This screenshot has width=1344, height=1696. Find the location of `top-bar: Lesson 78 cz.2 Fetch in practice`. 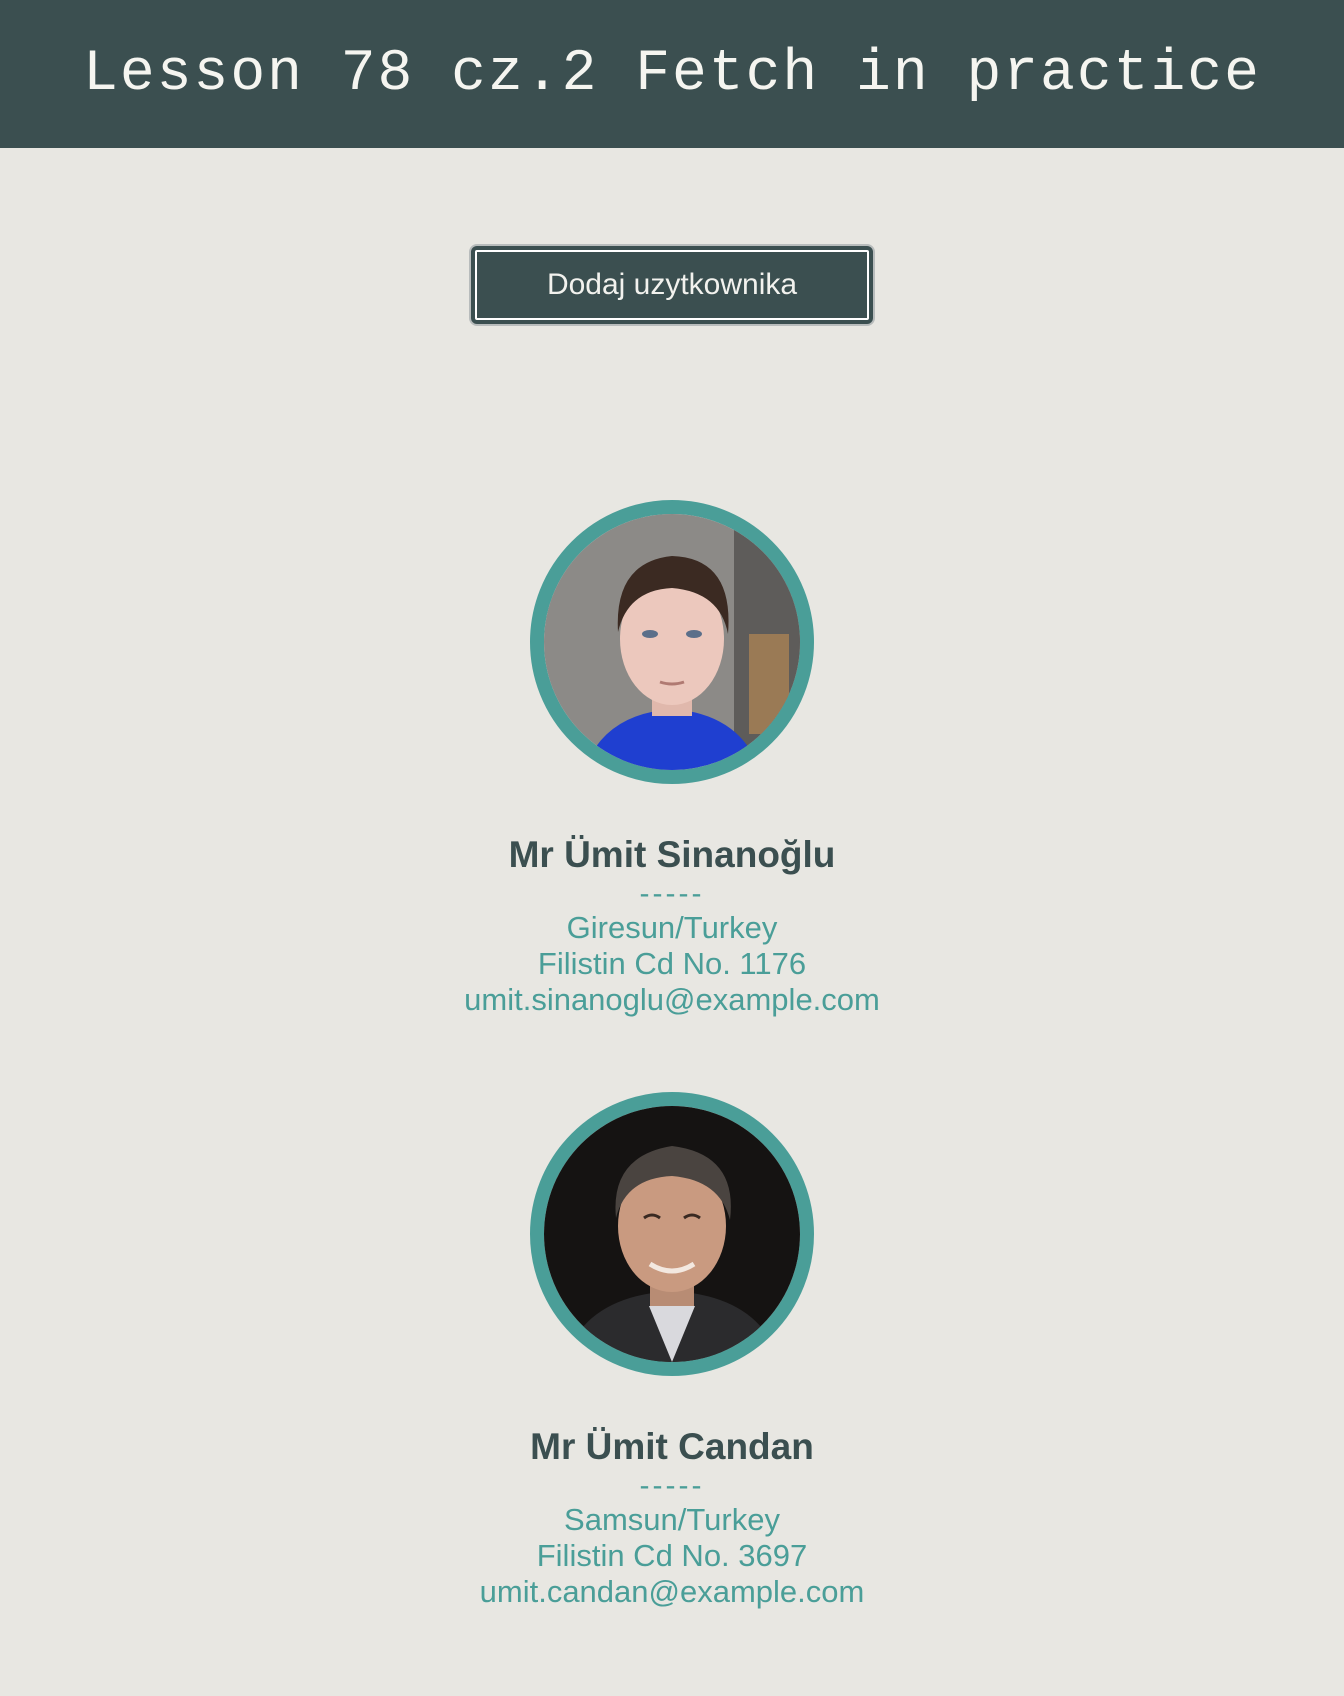

top-bar: Lesson 78 cz.2 Fetch in practice is located at coordinates (672, 74).